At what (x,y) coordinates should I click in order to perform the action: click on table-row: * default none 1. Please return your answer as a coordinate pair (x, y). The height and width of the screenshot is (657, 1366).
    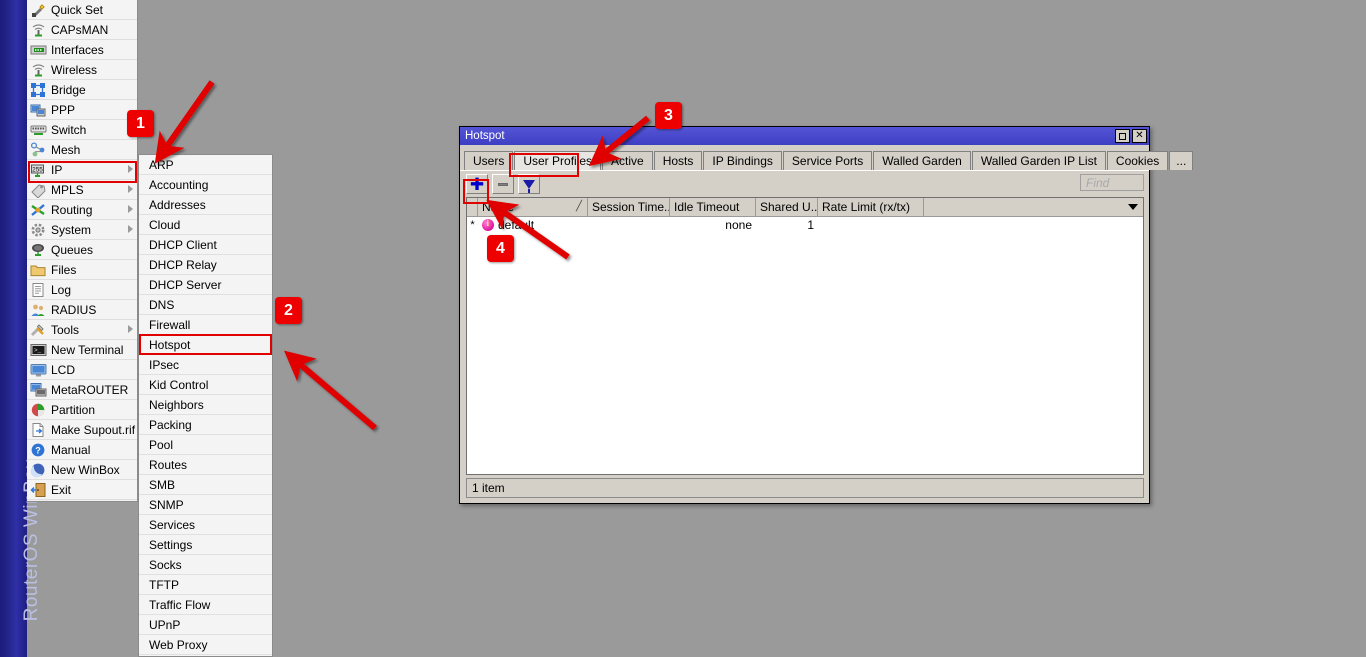
    Looking at the image, I should click on (805, 225).